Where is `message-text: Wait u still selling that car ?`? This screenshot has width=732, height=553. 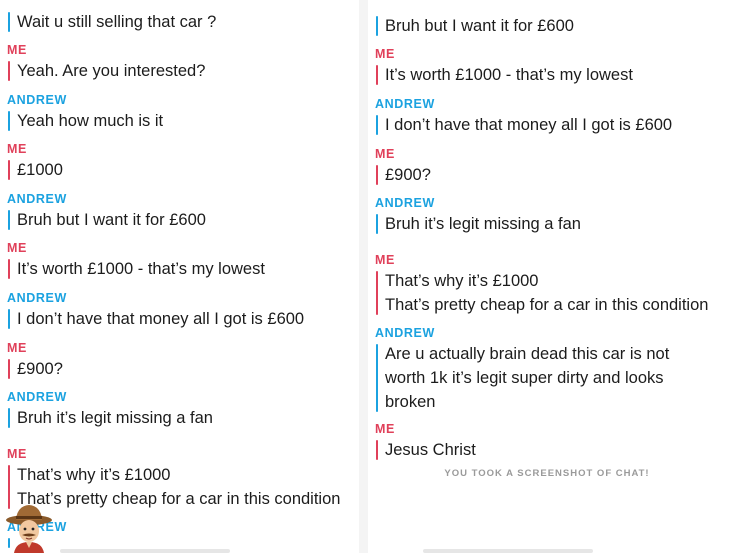 message-text: Wait u still selling that car ? is located at coordinates (183, 22).